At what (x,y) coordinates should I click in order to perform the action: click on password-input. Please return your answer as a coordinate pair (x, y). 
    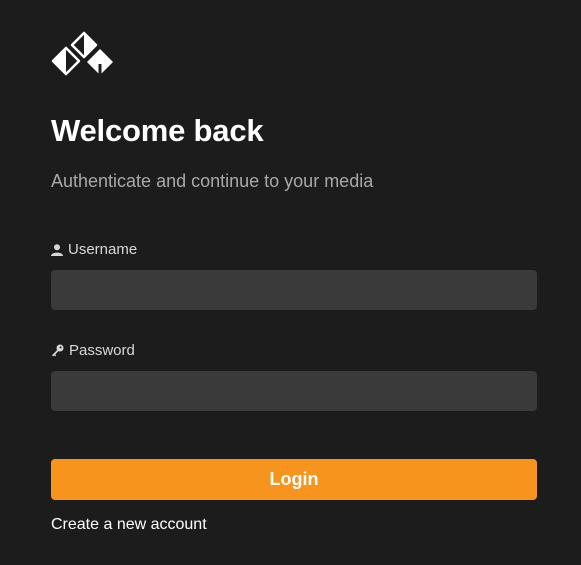
    Looking at the image, I should click on (294, 391).